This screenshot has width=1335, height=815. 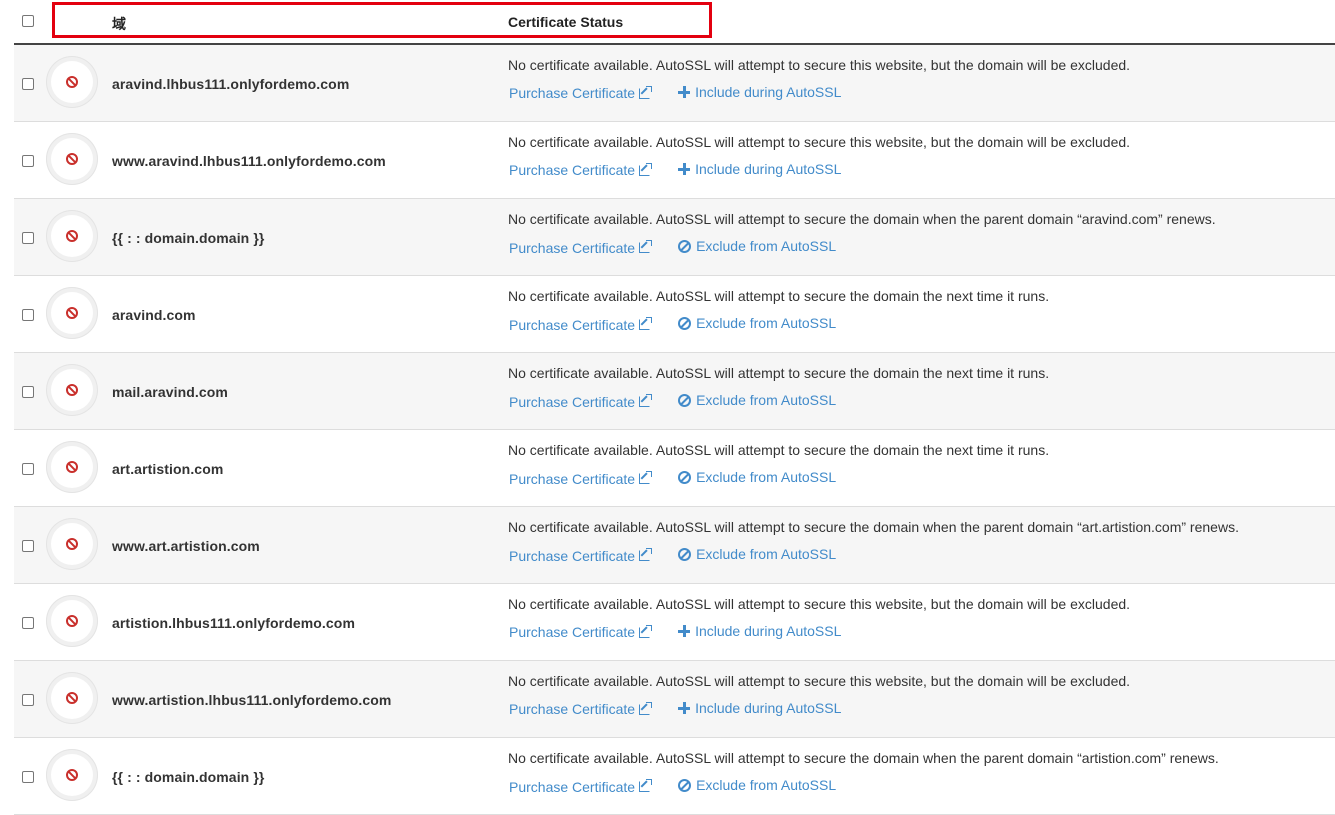 I want to click on column-header-certificate-status: Certificate Status, so click(x=565, y=22).